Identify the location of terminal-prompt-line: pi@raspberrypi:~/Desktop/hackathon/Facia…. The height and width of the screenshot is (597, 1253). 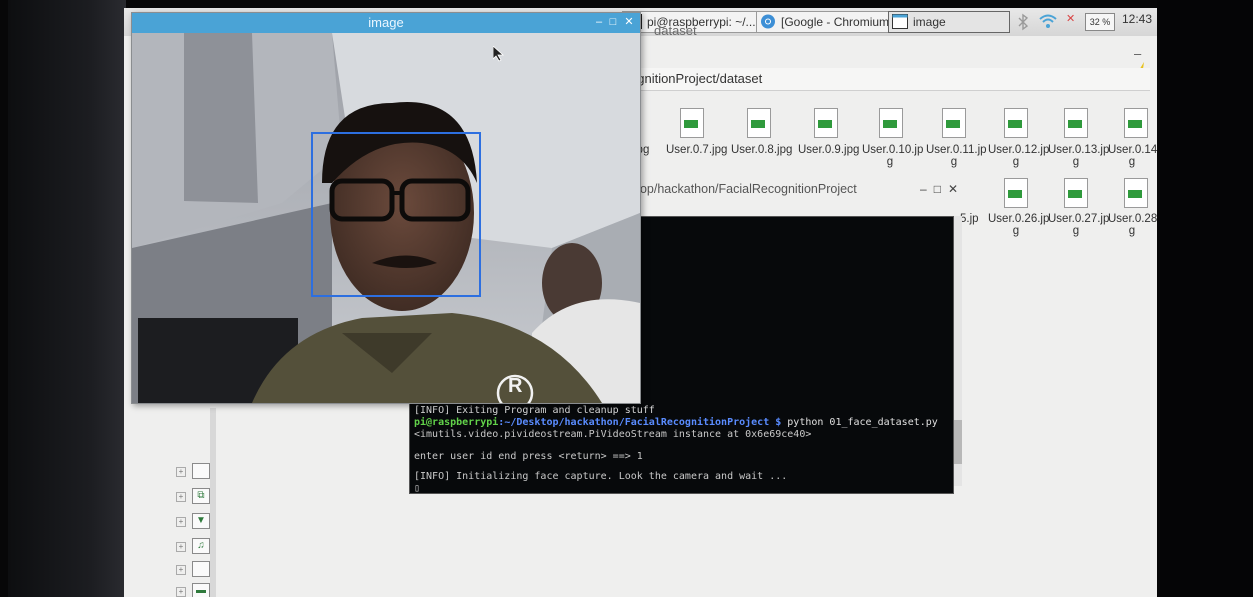
(676, 422).